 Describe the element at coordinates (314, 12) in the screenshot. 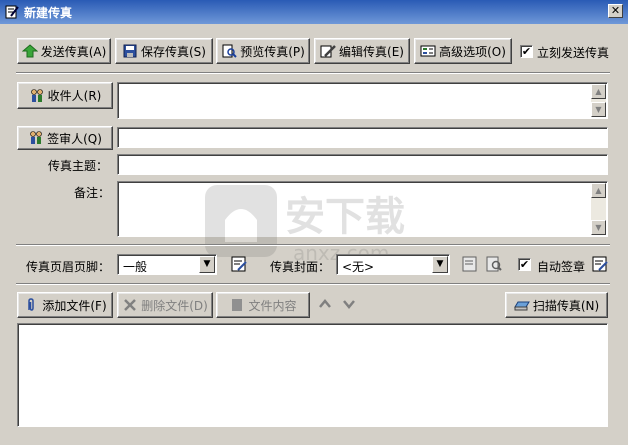

I see `title-bar: 新建传真 ✕` at that location.